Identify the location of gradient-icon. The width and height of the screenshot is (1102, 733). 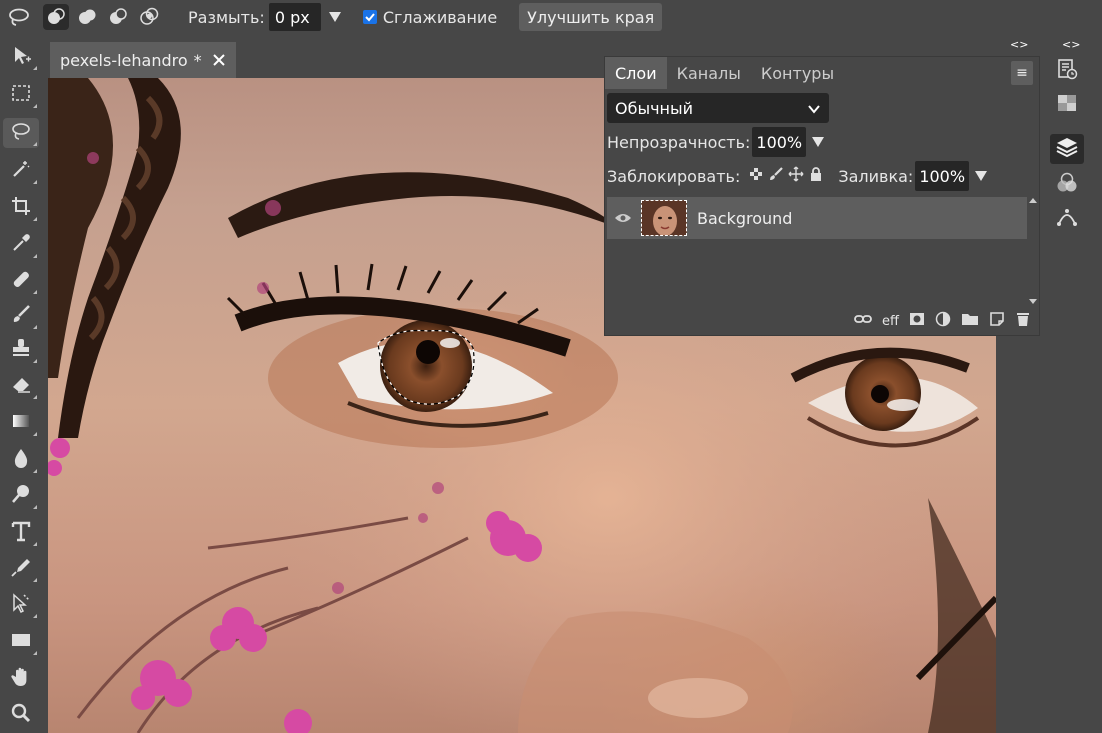
(21, 423).